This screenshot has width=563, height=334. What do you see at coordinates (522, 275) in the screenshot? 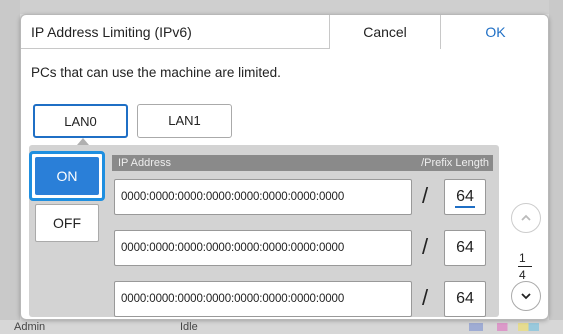
I see `page-total: 4` at bounding box center [522, 275].